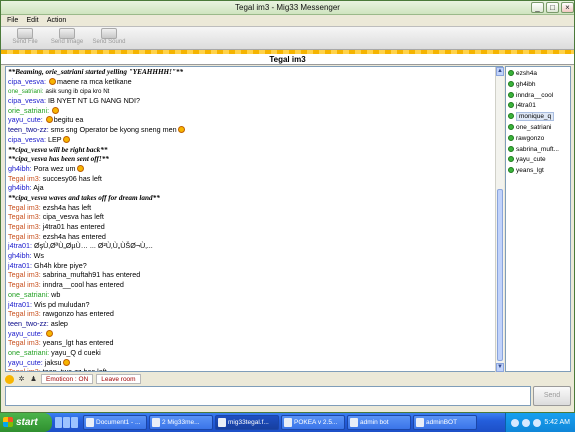 Image resolution: width=575 pixels, height=432 pixels. Describe the element at coordinates (9, 379) in the screenshot. I see `smiley-icon` at that location.